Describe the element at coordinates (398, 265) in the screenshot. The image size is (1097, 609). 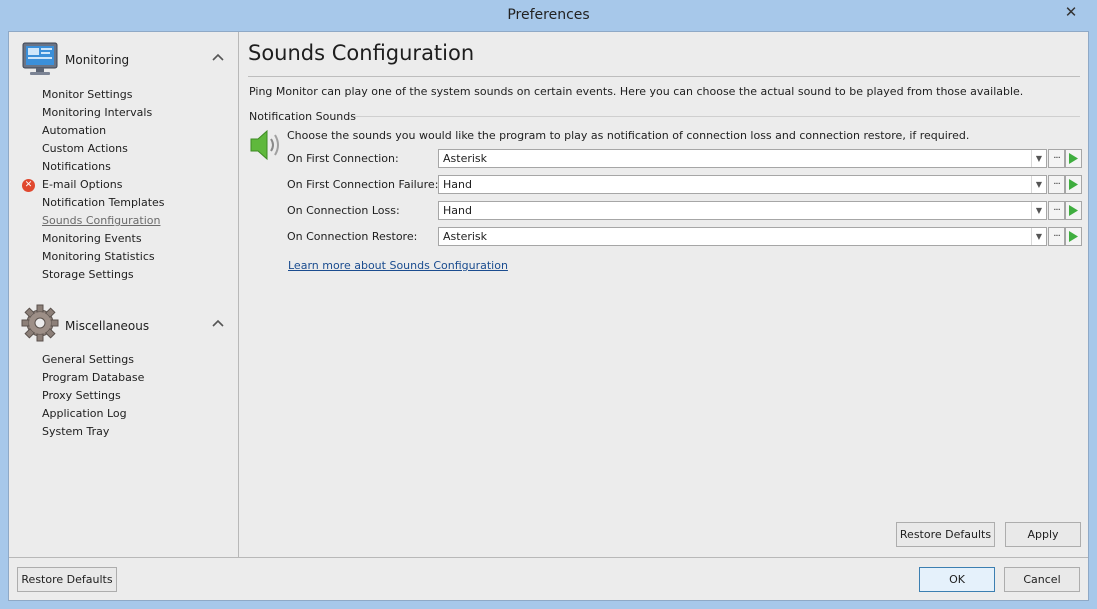
I see `learn-more-link: Learn more about Sounds Configuration` at that location.